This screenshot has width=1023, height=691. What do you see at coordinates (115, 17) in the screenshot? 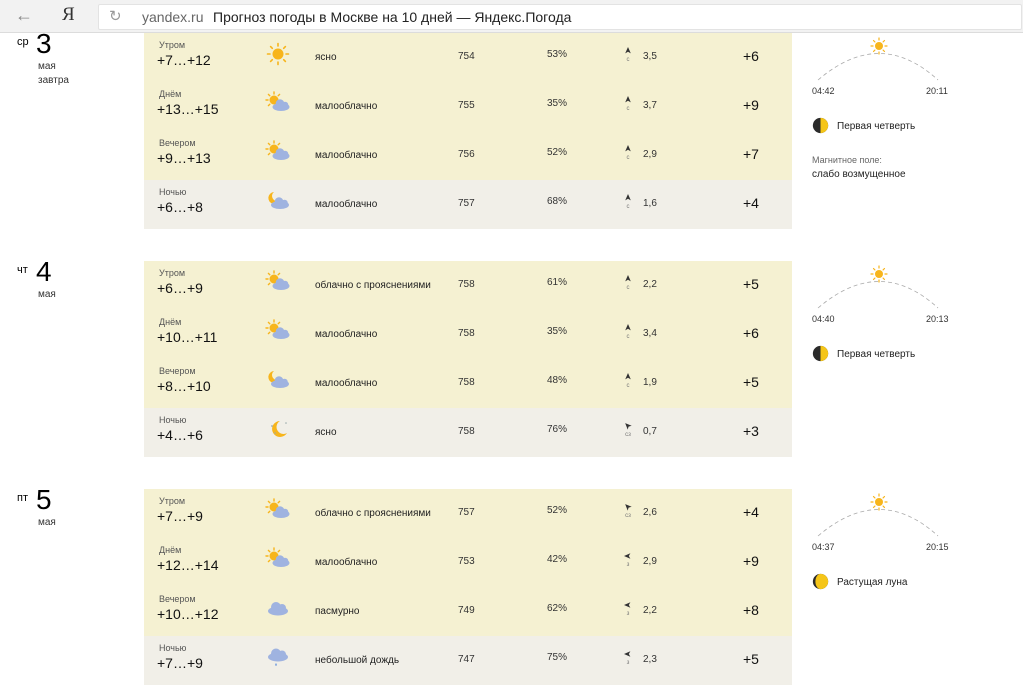
I see `reload-icon: ↻` at bounding box center [115, 17].